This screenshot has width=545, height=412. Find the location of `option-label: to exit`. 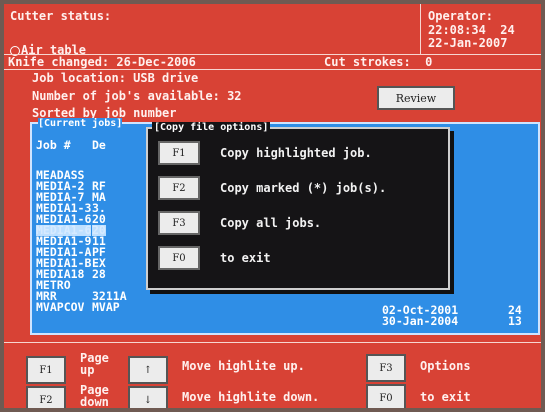

option-label: to exit is located at coordinates (245, 258).